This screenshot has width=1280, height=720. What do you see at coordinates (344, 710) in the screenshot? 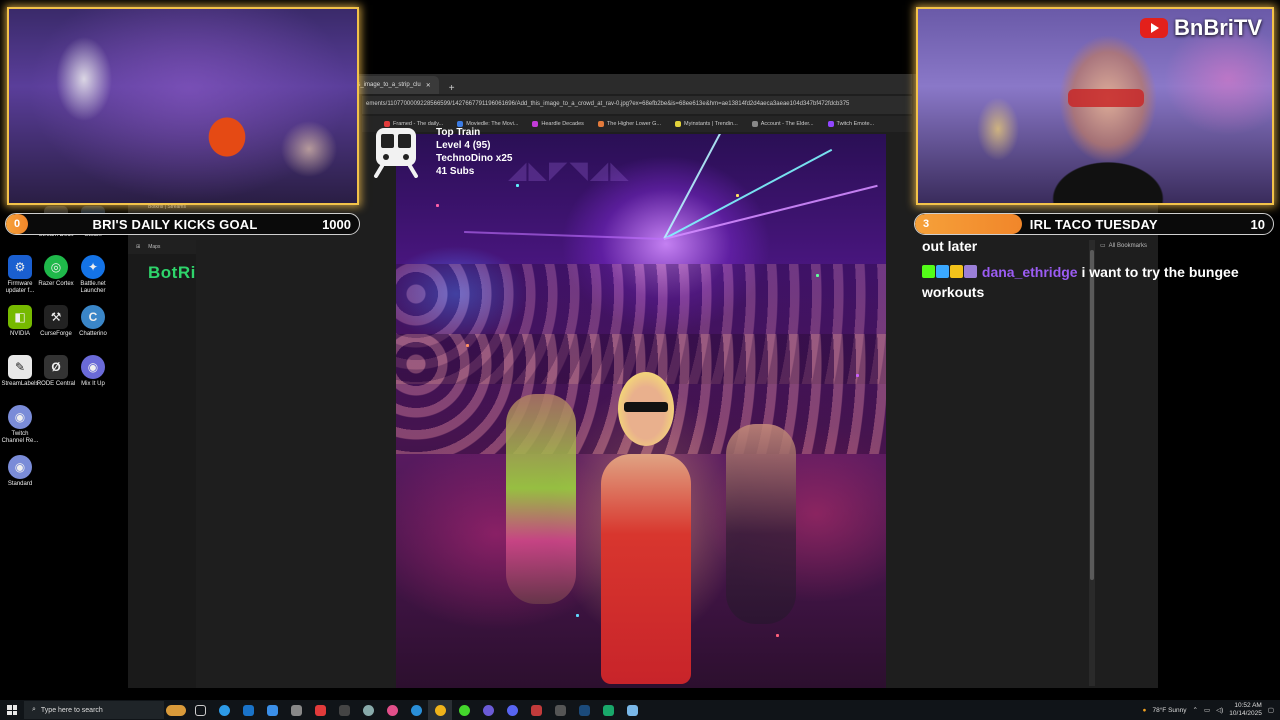
I see `terminal-icon` at bounding box center [344, 710].